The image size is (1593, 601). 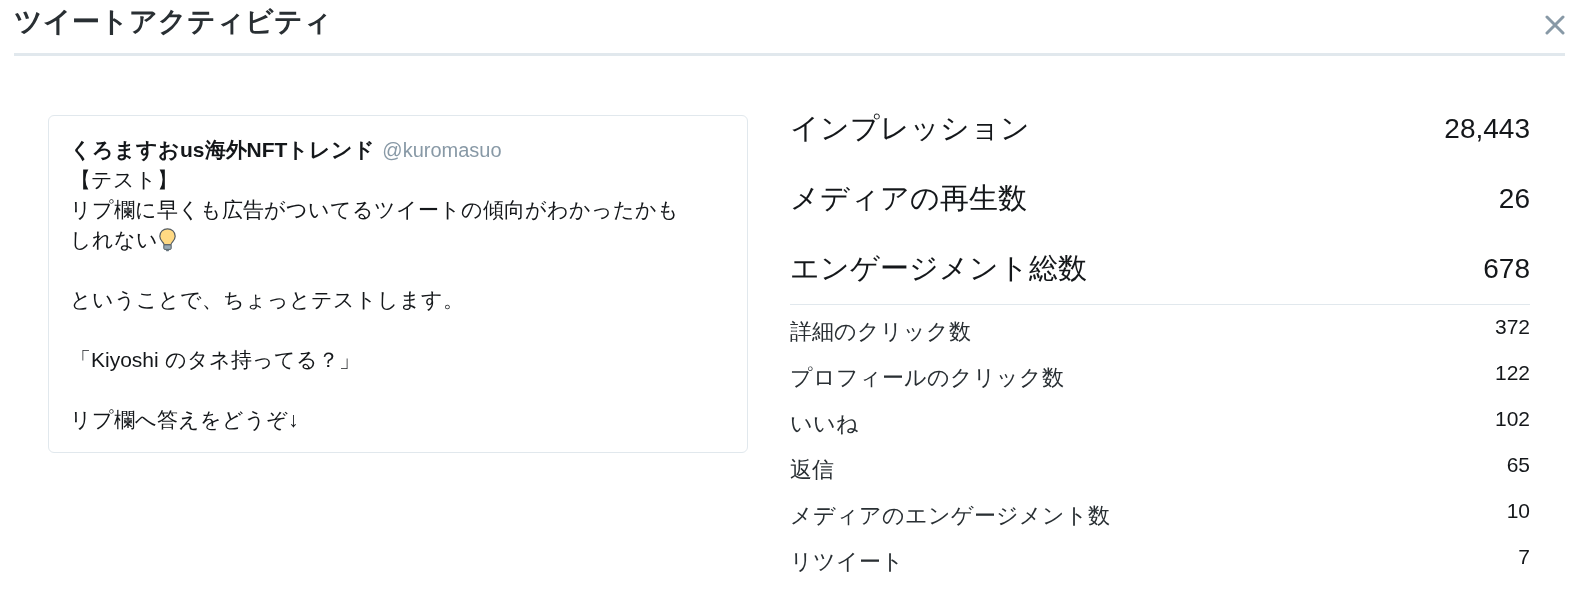 I want to click on detail-label: リツイート, so click(x=847, y=562).